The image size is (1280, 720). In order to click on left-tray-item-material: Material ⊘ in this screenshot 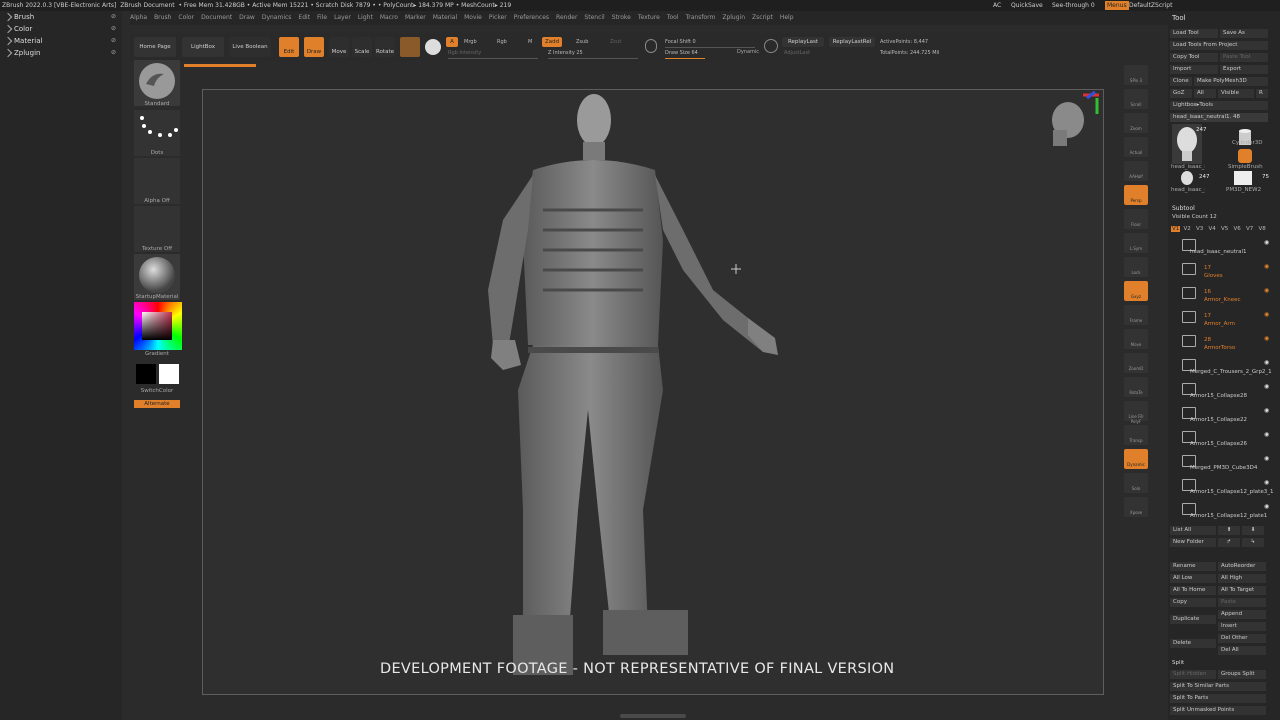, I will do `click(61, 41)`.